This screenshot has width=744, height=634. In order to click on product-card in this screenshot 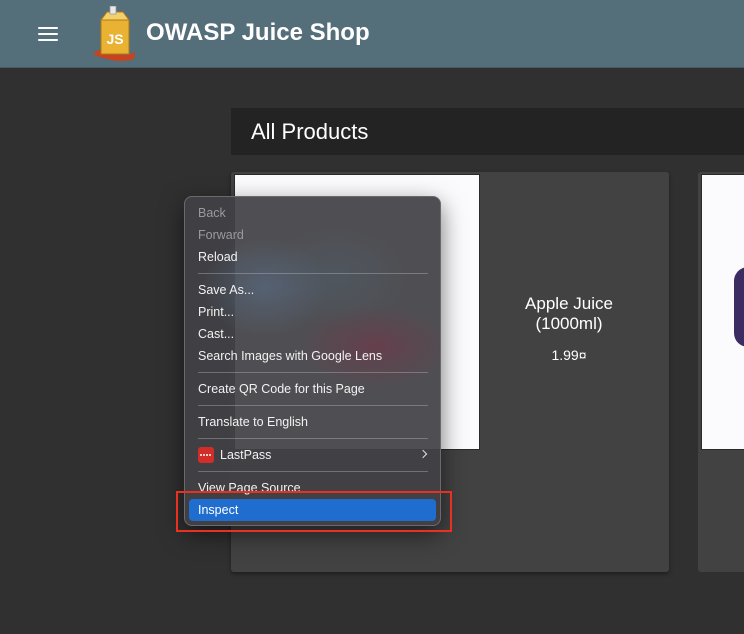, I will do `click(721, 372)`.